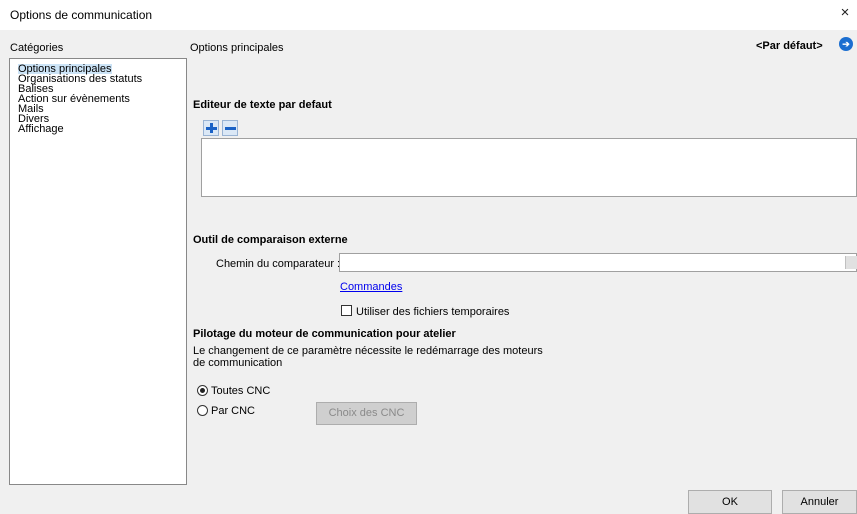 The width and height of the screenshot is (857, 514). Describe the element at coordinates (846, 44) in the screenshot. I see `arrow-circle-icon: ➔` at that location.